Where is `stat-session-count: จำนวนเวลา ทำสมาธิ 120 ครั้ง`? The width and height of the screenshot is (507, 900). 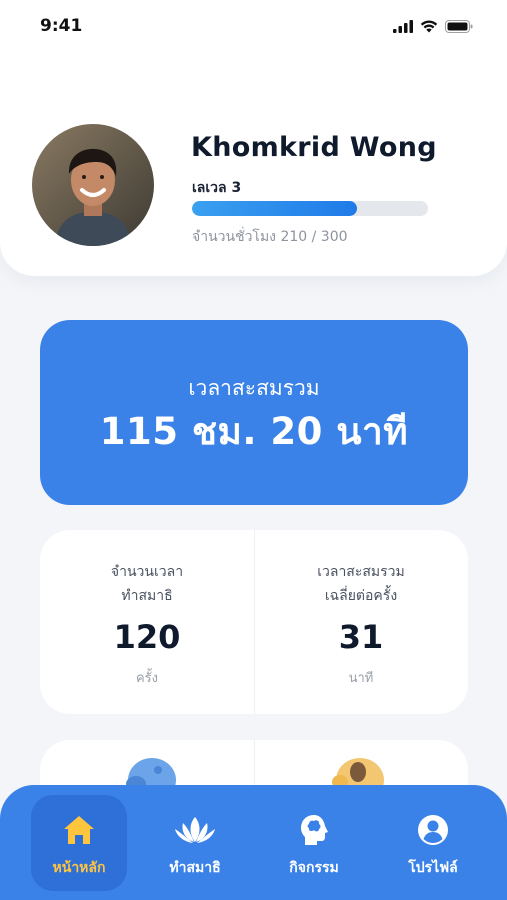 stat-session-count: จำนวนเวลา ทำสมาธิ 120 ครั้ง is located at coordinates (147, 622).